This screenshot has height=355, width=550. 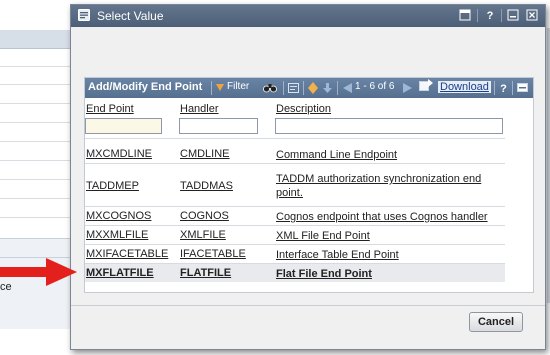 I want to click on endpoint-filter-input, so click(x=123, y=126).